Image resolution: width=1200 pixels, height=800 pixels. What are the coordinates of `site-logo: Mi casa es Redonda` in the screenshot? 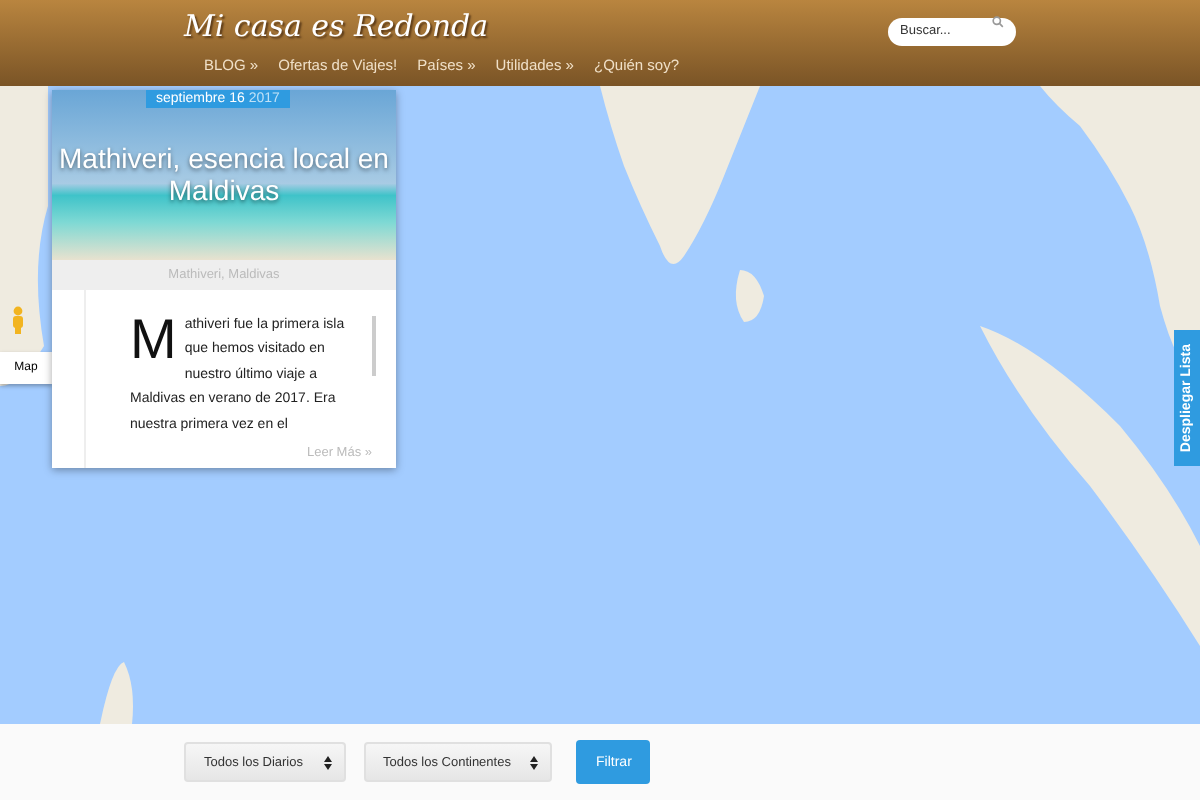 It's located at (432, 24).